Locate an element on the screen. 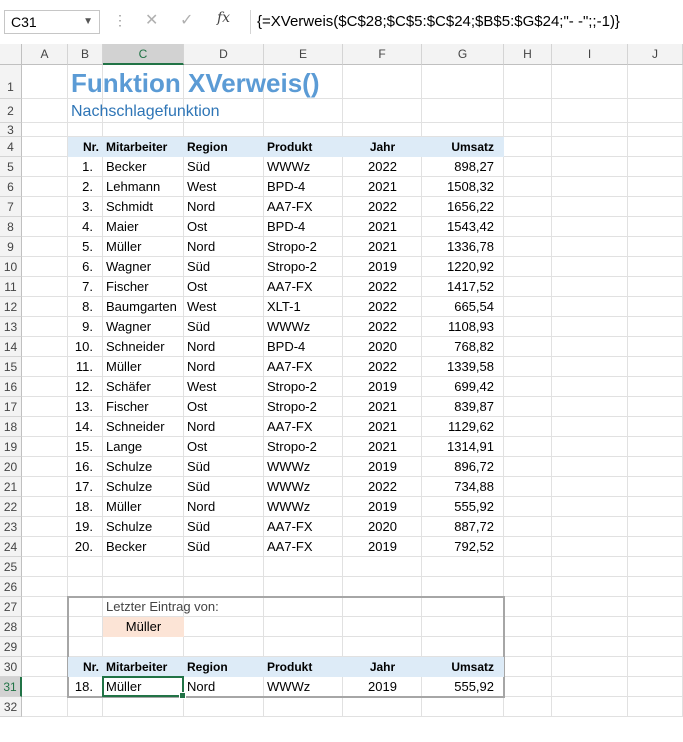  lookup-label: Letzter Eintrag von: is located at coordinates (203, 607).